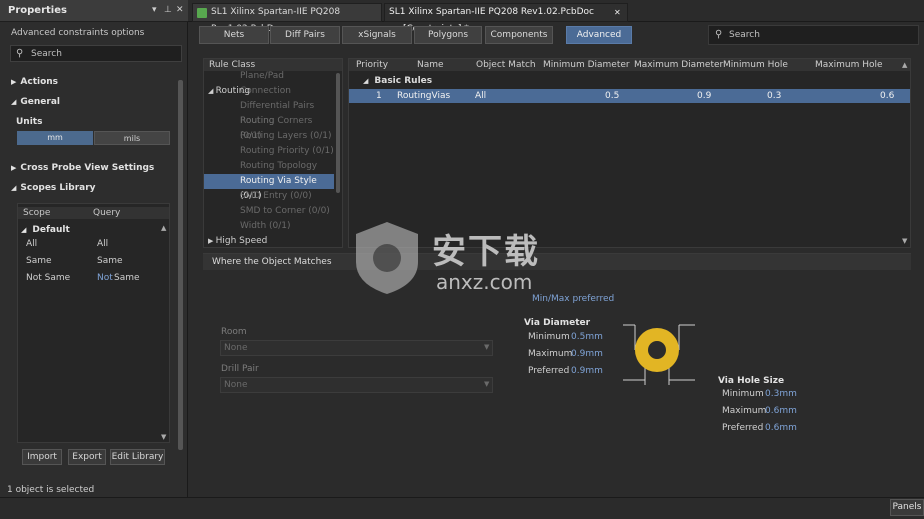 The height and width of the screenshot is (519, 924). Describe the element at coordinates (907, 507) in the screenshot. I see `panels-button: Panels` at that location.